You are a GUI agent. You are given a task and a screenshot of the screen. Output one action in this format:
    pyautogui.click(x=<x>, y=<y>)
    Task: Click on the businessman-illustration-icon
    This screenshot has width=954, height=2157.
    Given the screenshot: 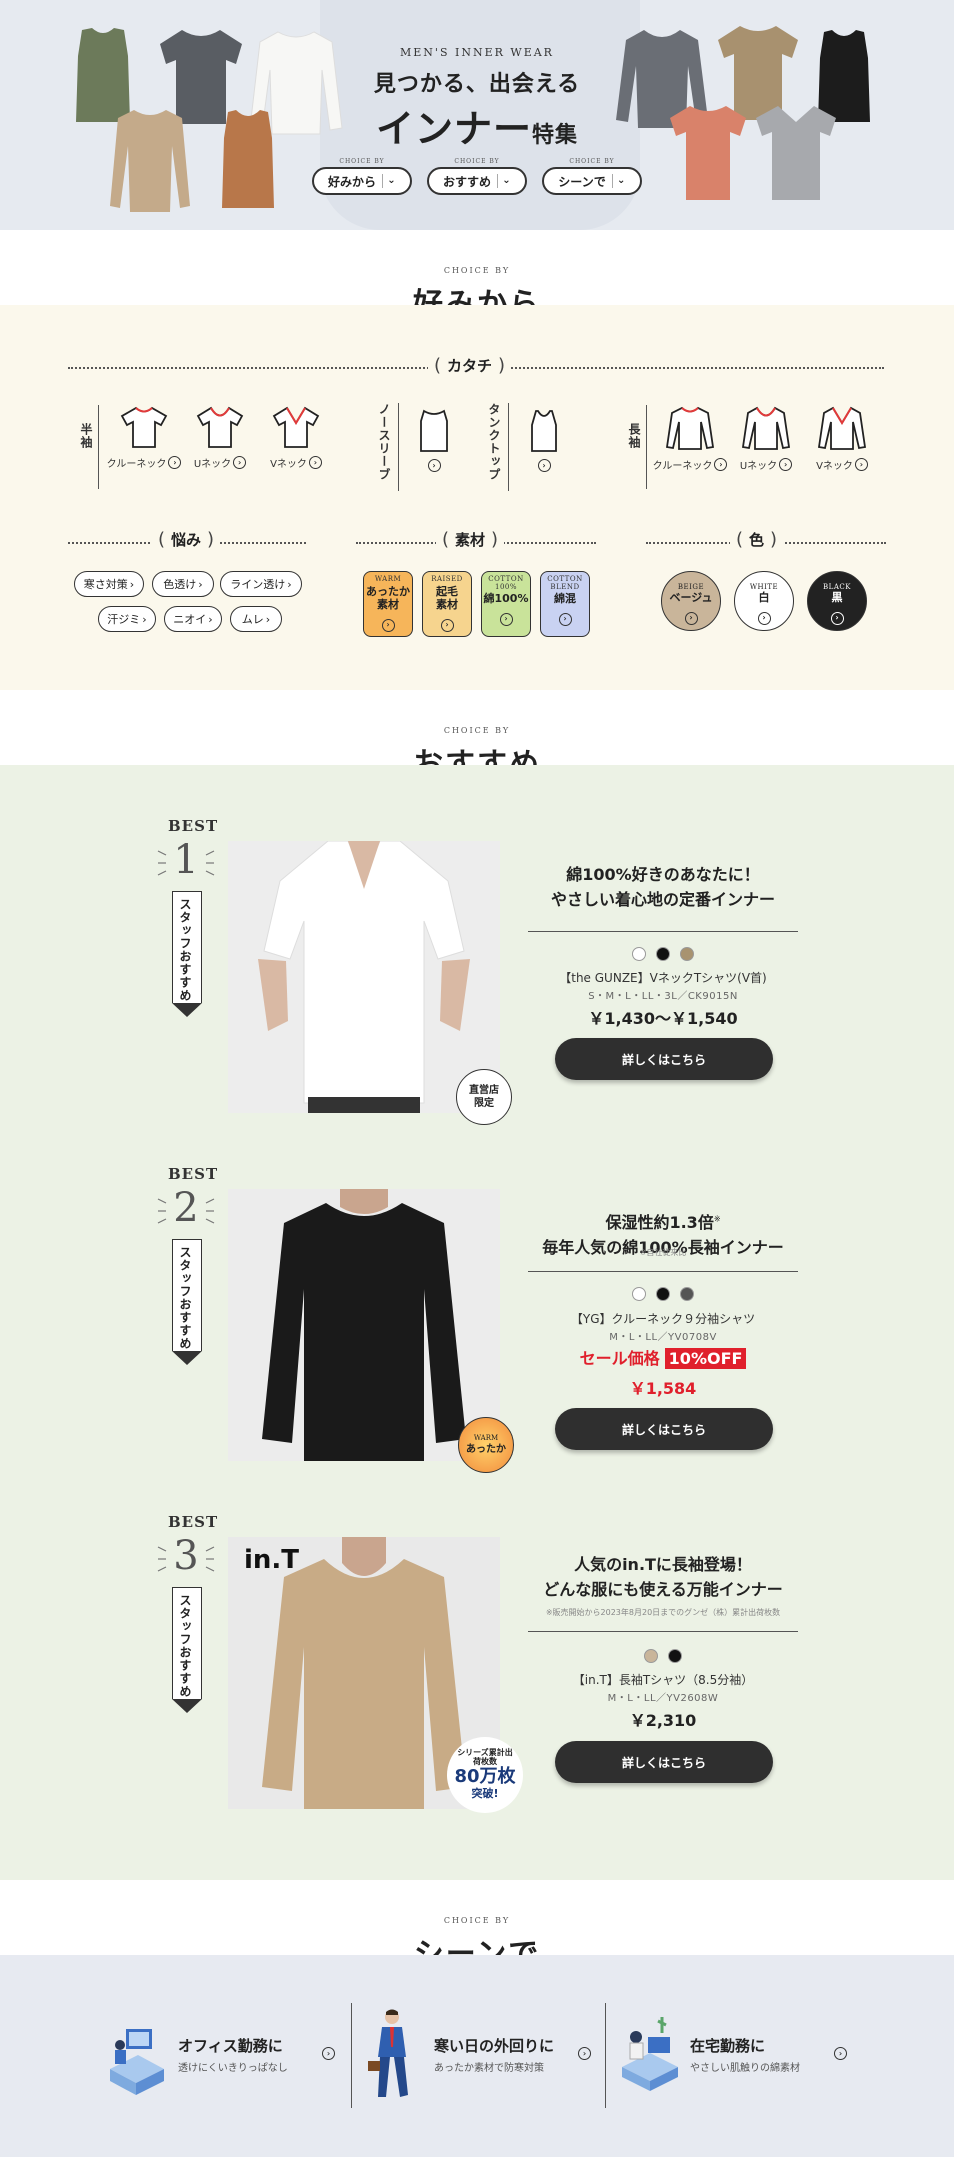 What is the action you would take?
    pyautogui.click(x=388, y=2053)
    